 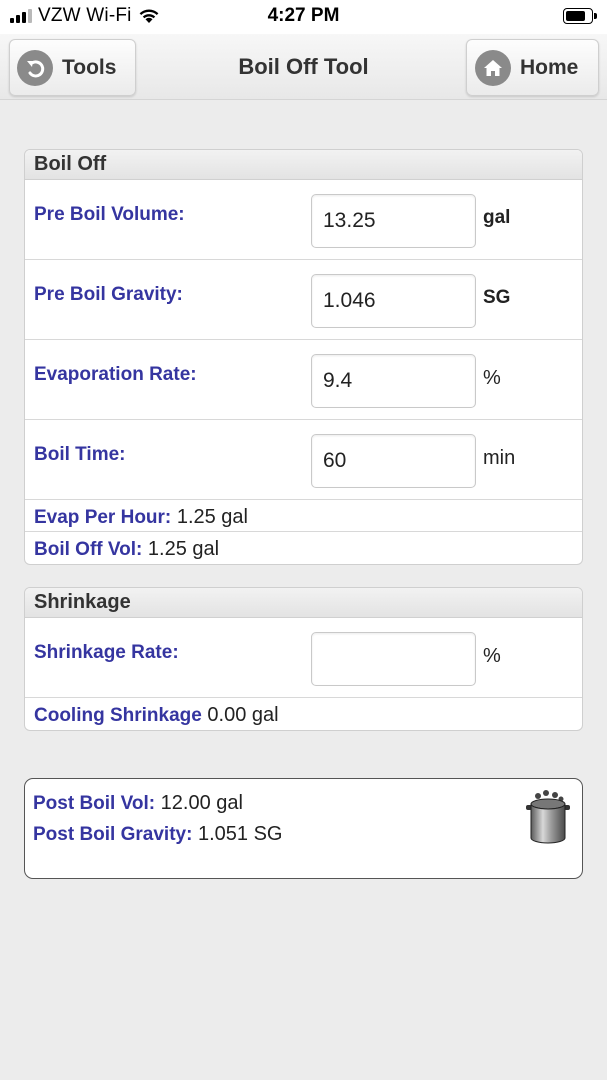 What do you see at coordinates (201, 803) in the screenshot?
I see `post-boil-vol-value: 12.00 gal` at bounding box center [201, 803].